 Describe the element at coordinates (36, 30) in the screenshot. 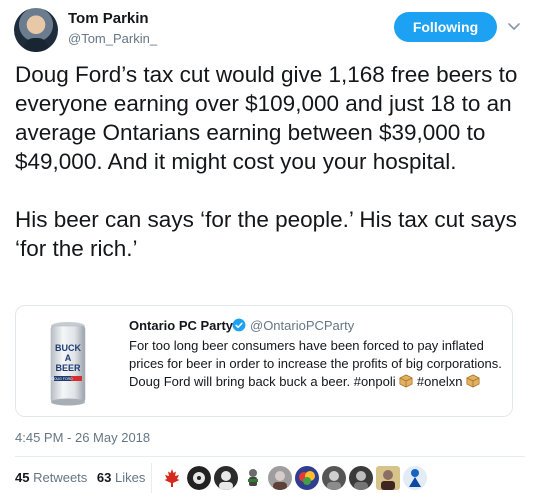

I see `author-avatar` at that location.